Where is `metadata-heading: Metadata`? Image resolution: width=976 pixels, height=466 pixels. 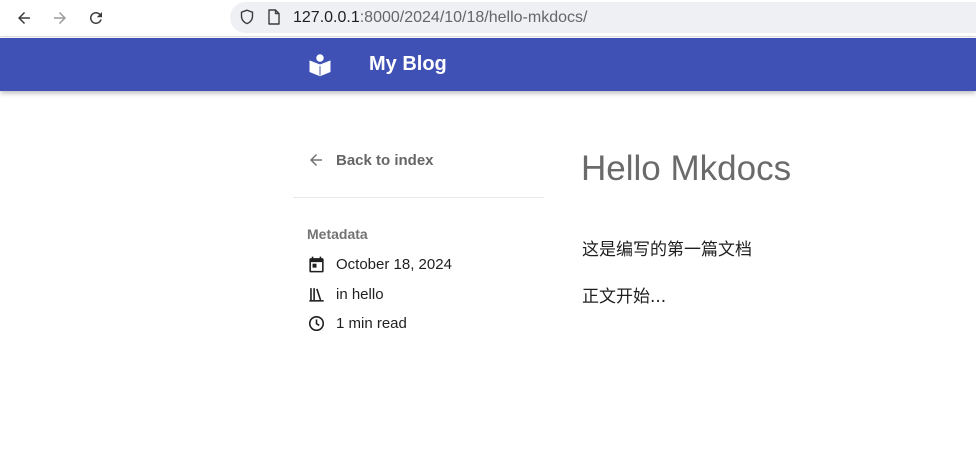
metadata-heading: Metadata is located at coordinates (337, 234).